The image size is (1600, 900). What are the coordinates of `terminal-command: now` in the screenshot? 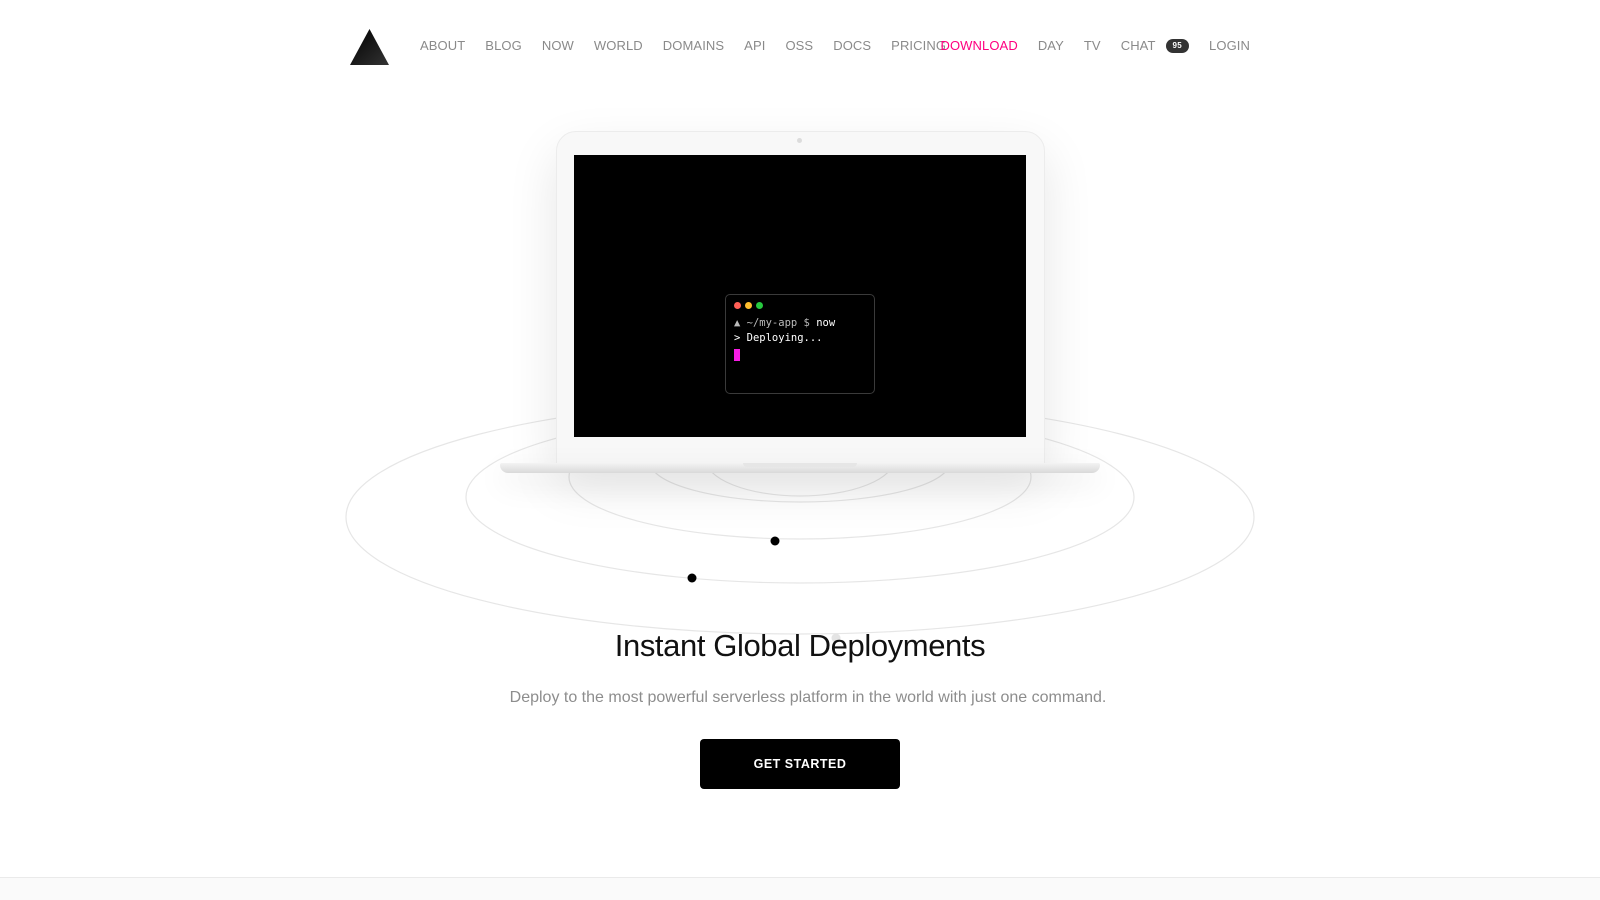 It's located at (826, 323).